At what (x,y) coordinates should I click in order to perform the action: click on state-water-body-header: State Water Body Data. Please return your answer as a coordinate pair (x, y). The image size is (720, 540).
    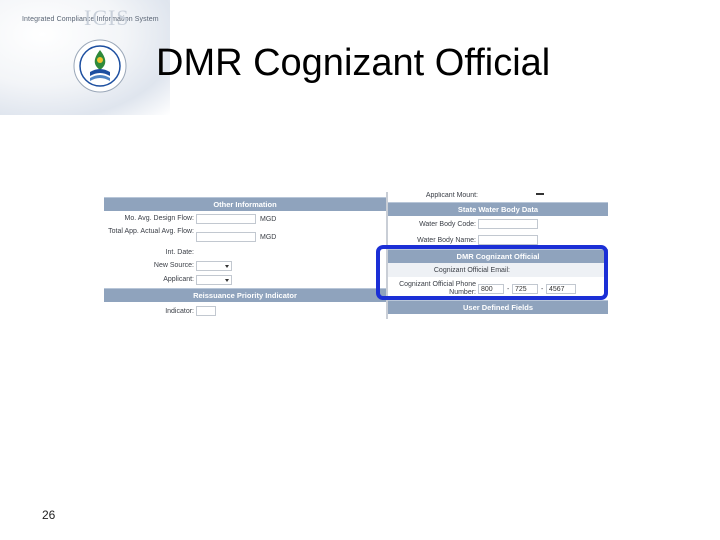
    Looking at the image, I should click on (498, 209).